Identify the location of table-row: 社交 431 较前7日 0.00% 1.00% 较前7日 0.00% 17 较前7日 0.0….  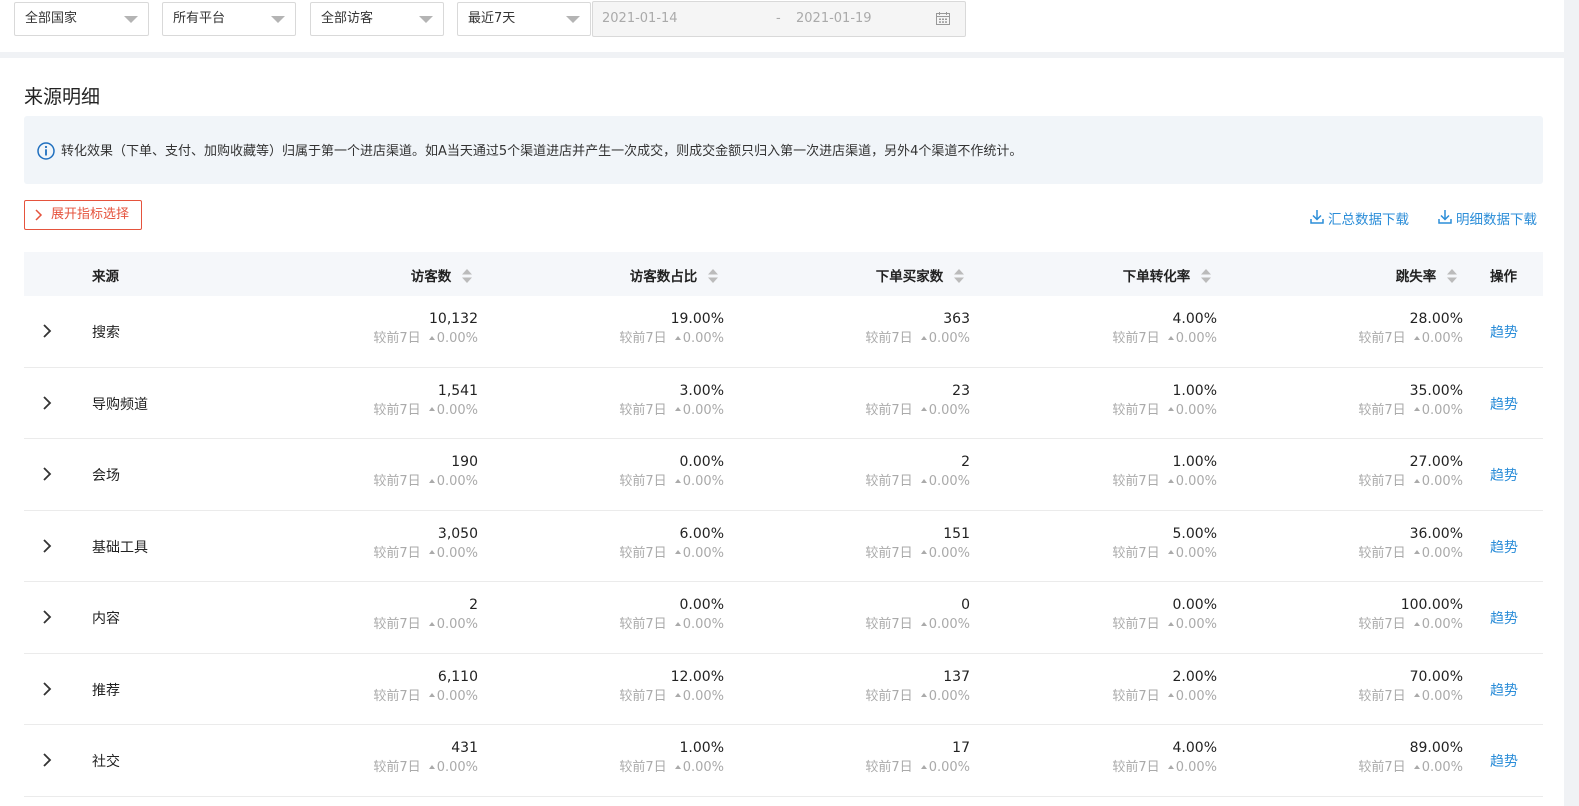
(783, 761).